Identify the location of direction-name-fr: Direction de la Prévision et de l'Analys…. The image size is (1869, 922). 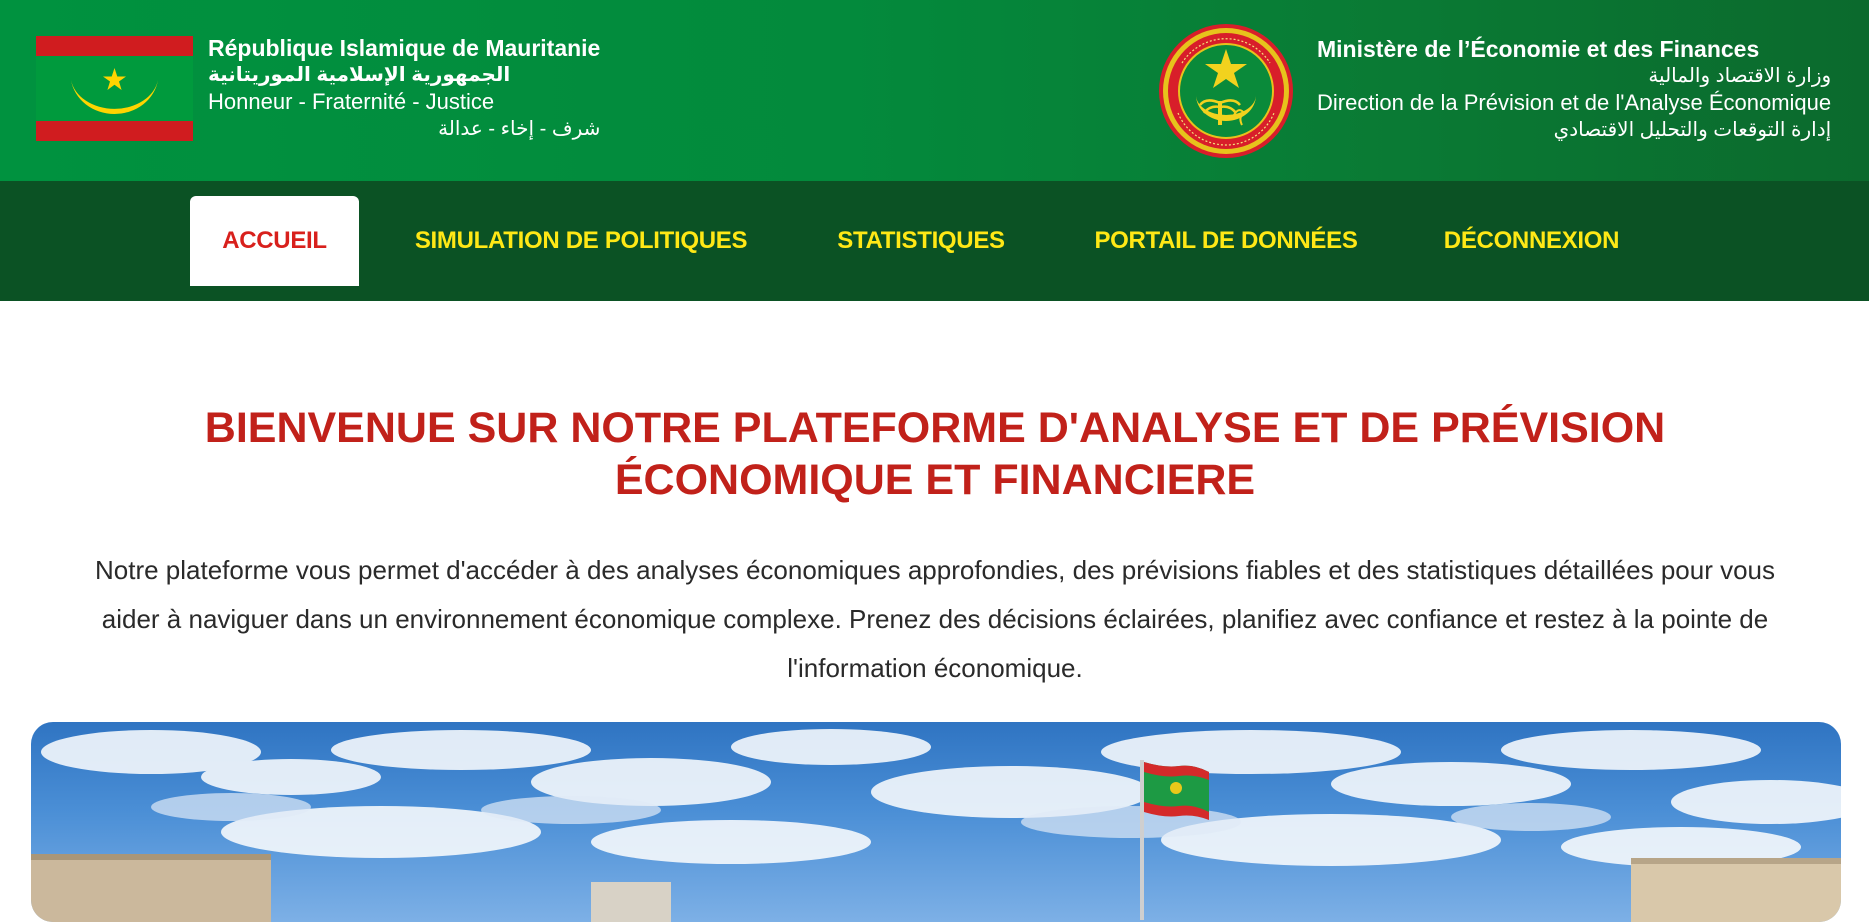
(1574, 102).